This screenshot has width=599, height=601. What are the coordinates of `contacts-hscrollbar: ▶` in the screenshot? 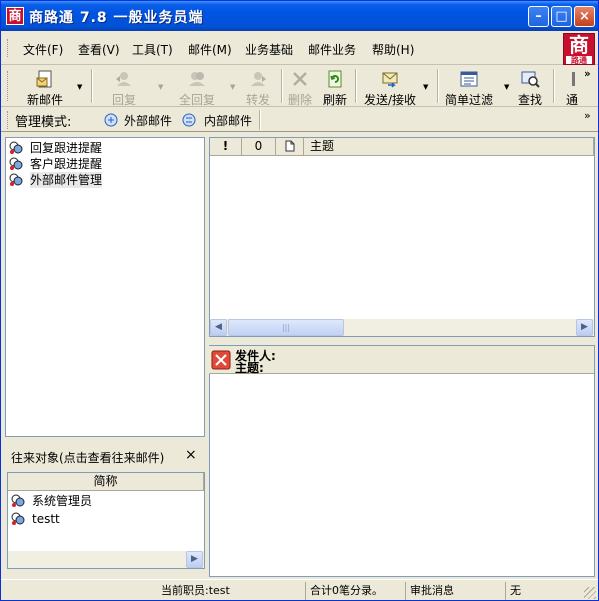 It's located at (106, 559).